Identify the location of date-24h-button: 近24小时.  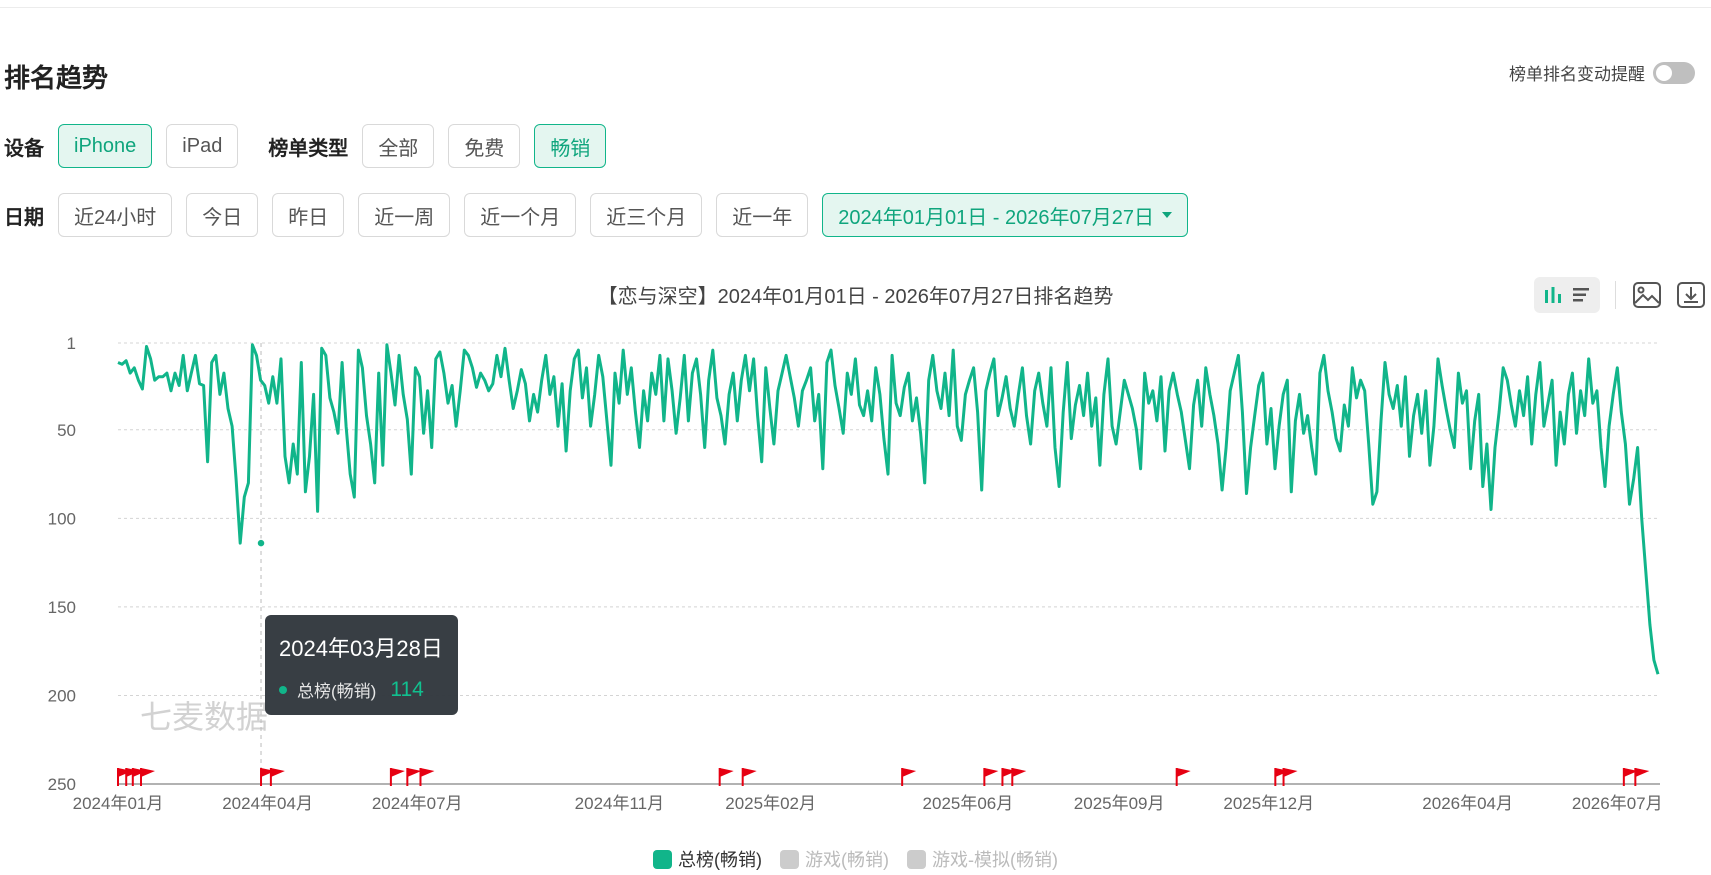
(115, 215).